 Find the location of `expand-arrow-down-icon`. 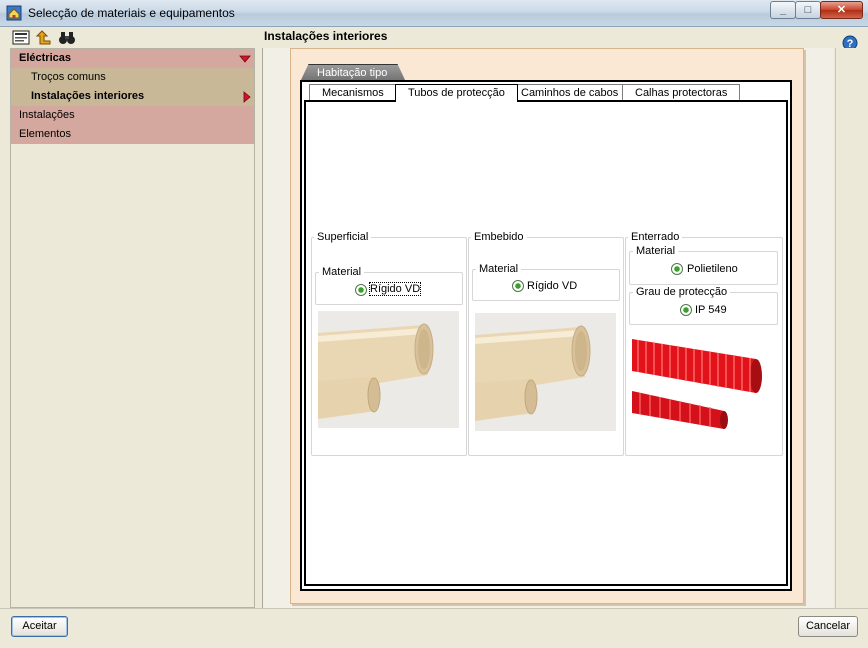

expand-arrow-down-icon is located at coordinates (245, 59).